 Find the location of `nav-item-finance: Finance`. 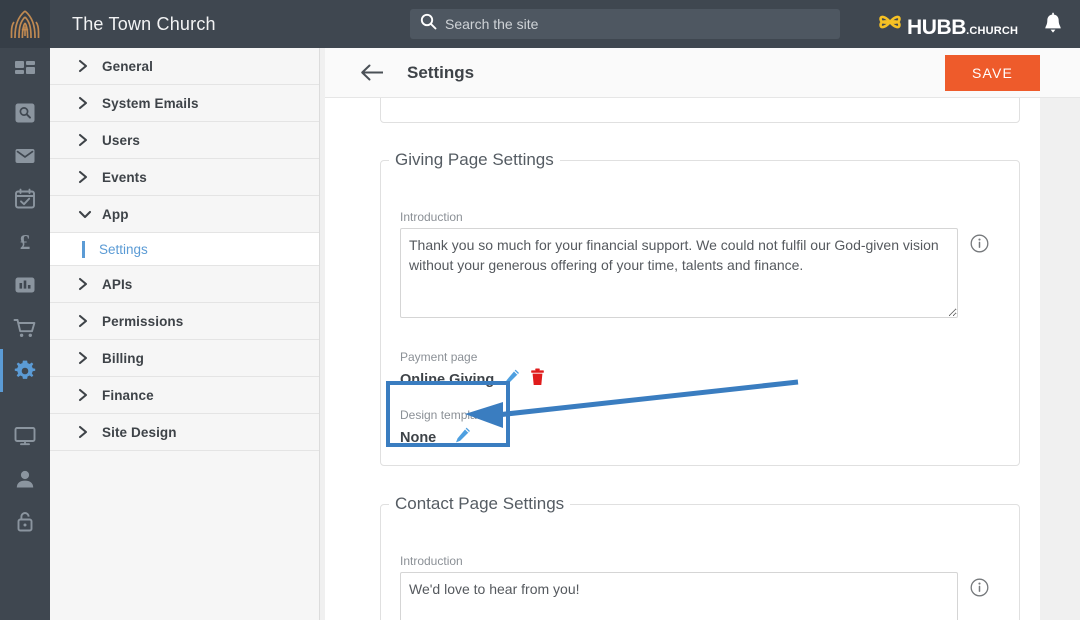

nav-item-finance: Finance is located at coordinates (184, 395).